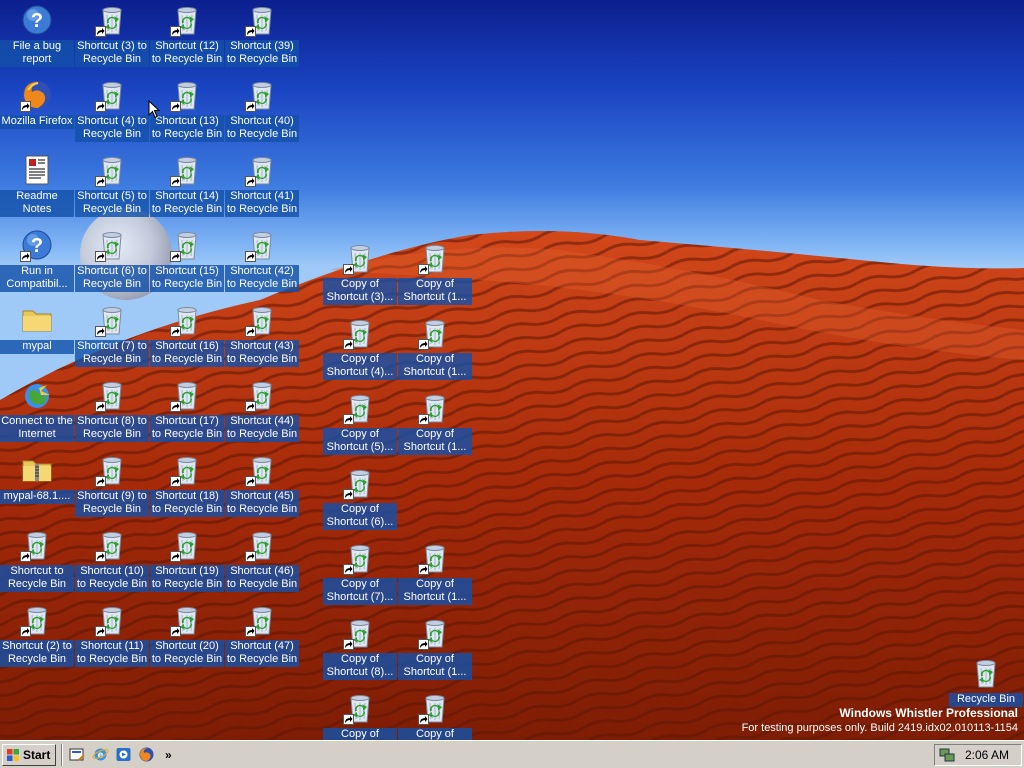 The height and width of the screenshot is (768, 1024). I want to click on desktop-icon-label: Shortcut (8) to Recycle Bin, so click(112, 428).